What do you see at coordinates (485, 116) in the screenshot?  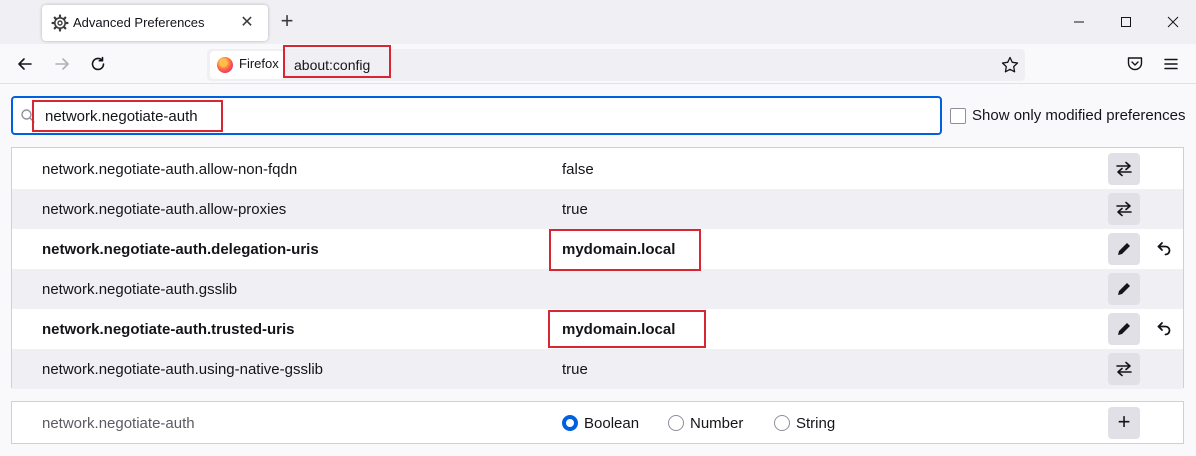 I see `search-input` at bounding box center [485, 116].